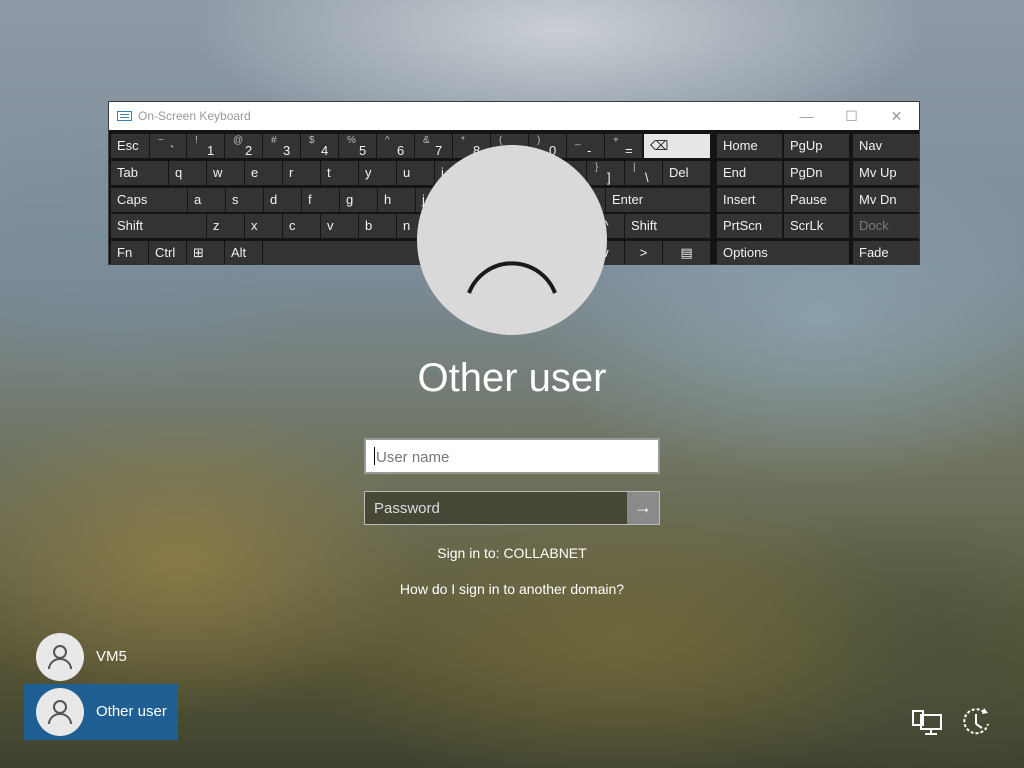 This screenshot has height=768, width=1024. What do you see at coordinates (501, 140) in the screenshot?
I see `shift-char: (` at bounding box center [501, 140].